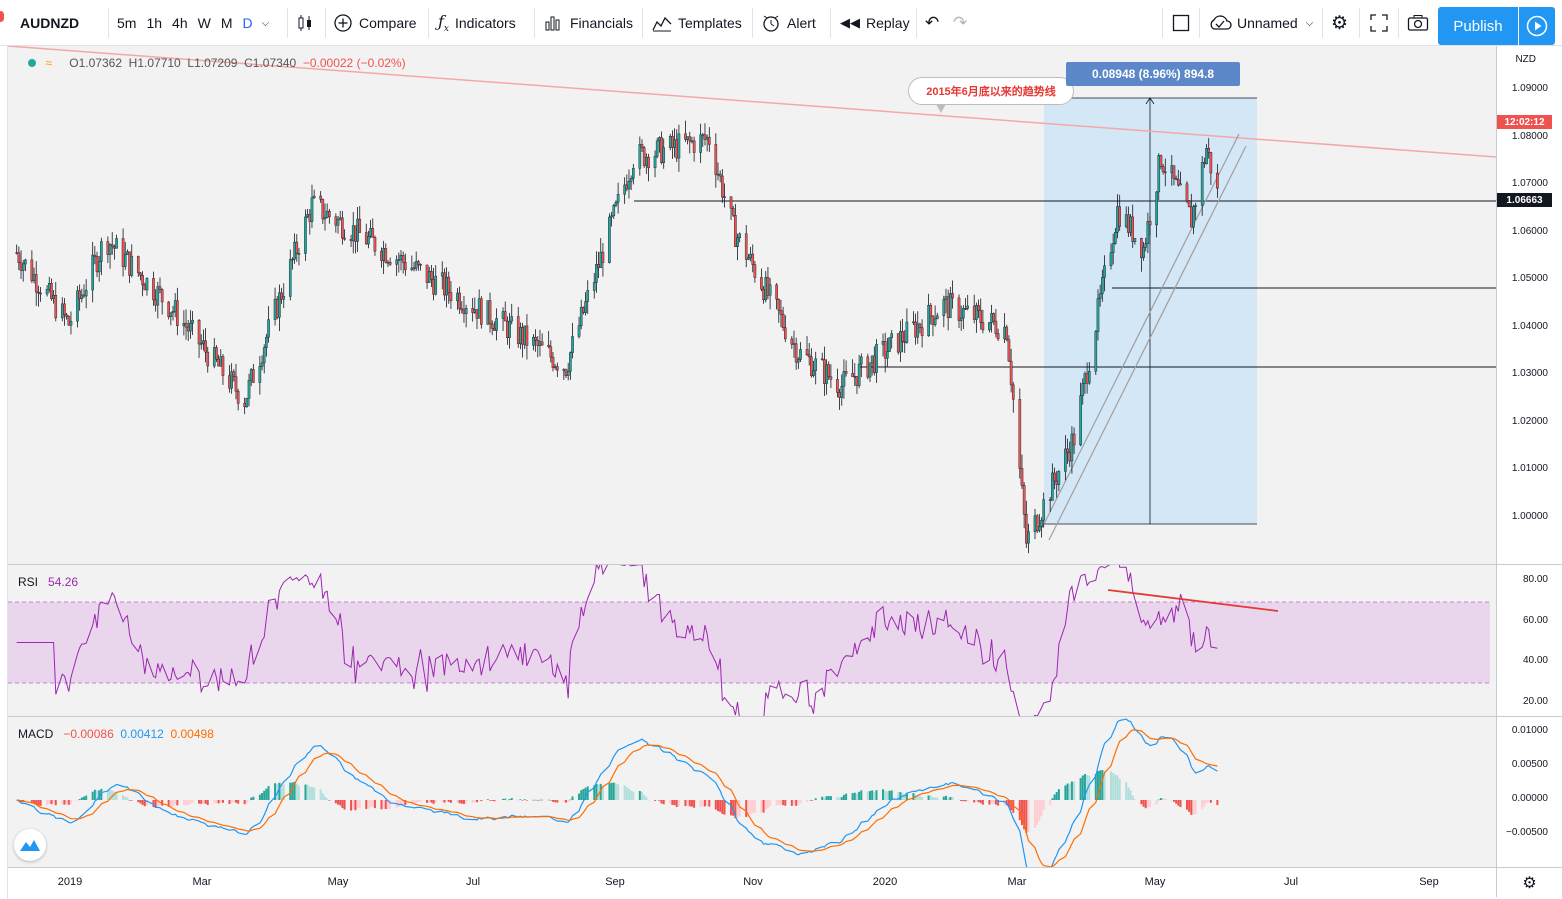  I want to click on undo-button: ↶, so click(932, 23).